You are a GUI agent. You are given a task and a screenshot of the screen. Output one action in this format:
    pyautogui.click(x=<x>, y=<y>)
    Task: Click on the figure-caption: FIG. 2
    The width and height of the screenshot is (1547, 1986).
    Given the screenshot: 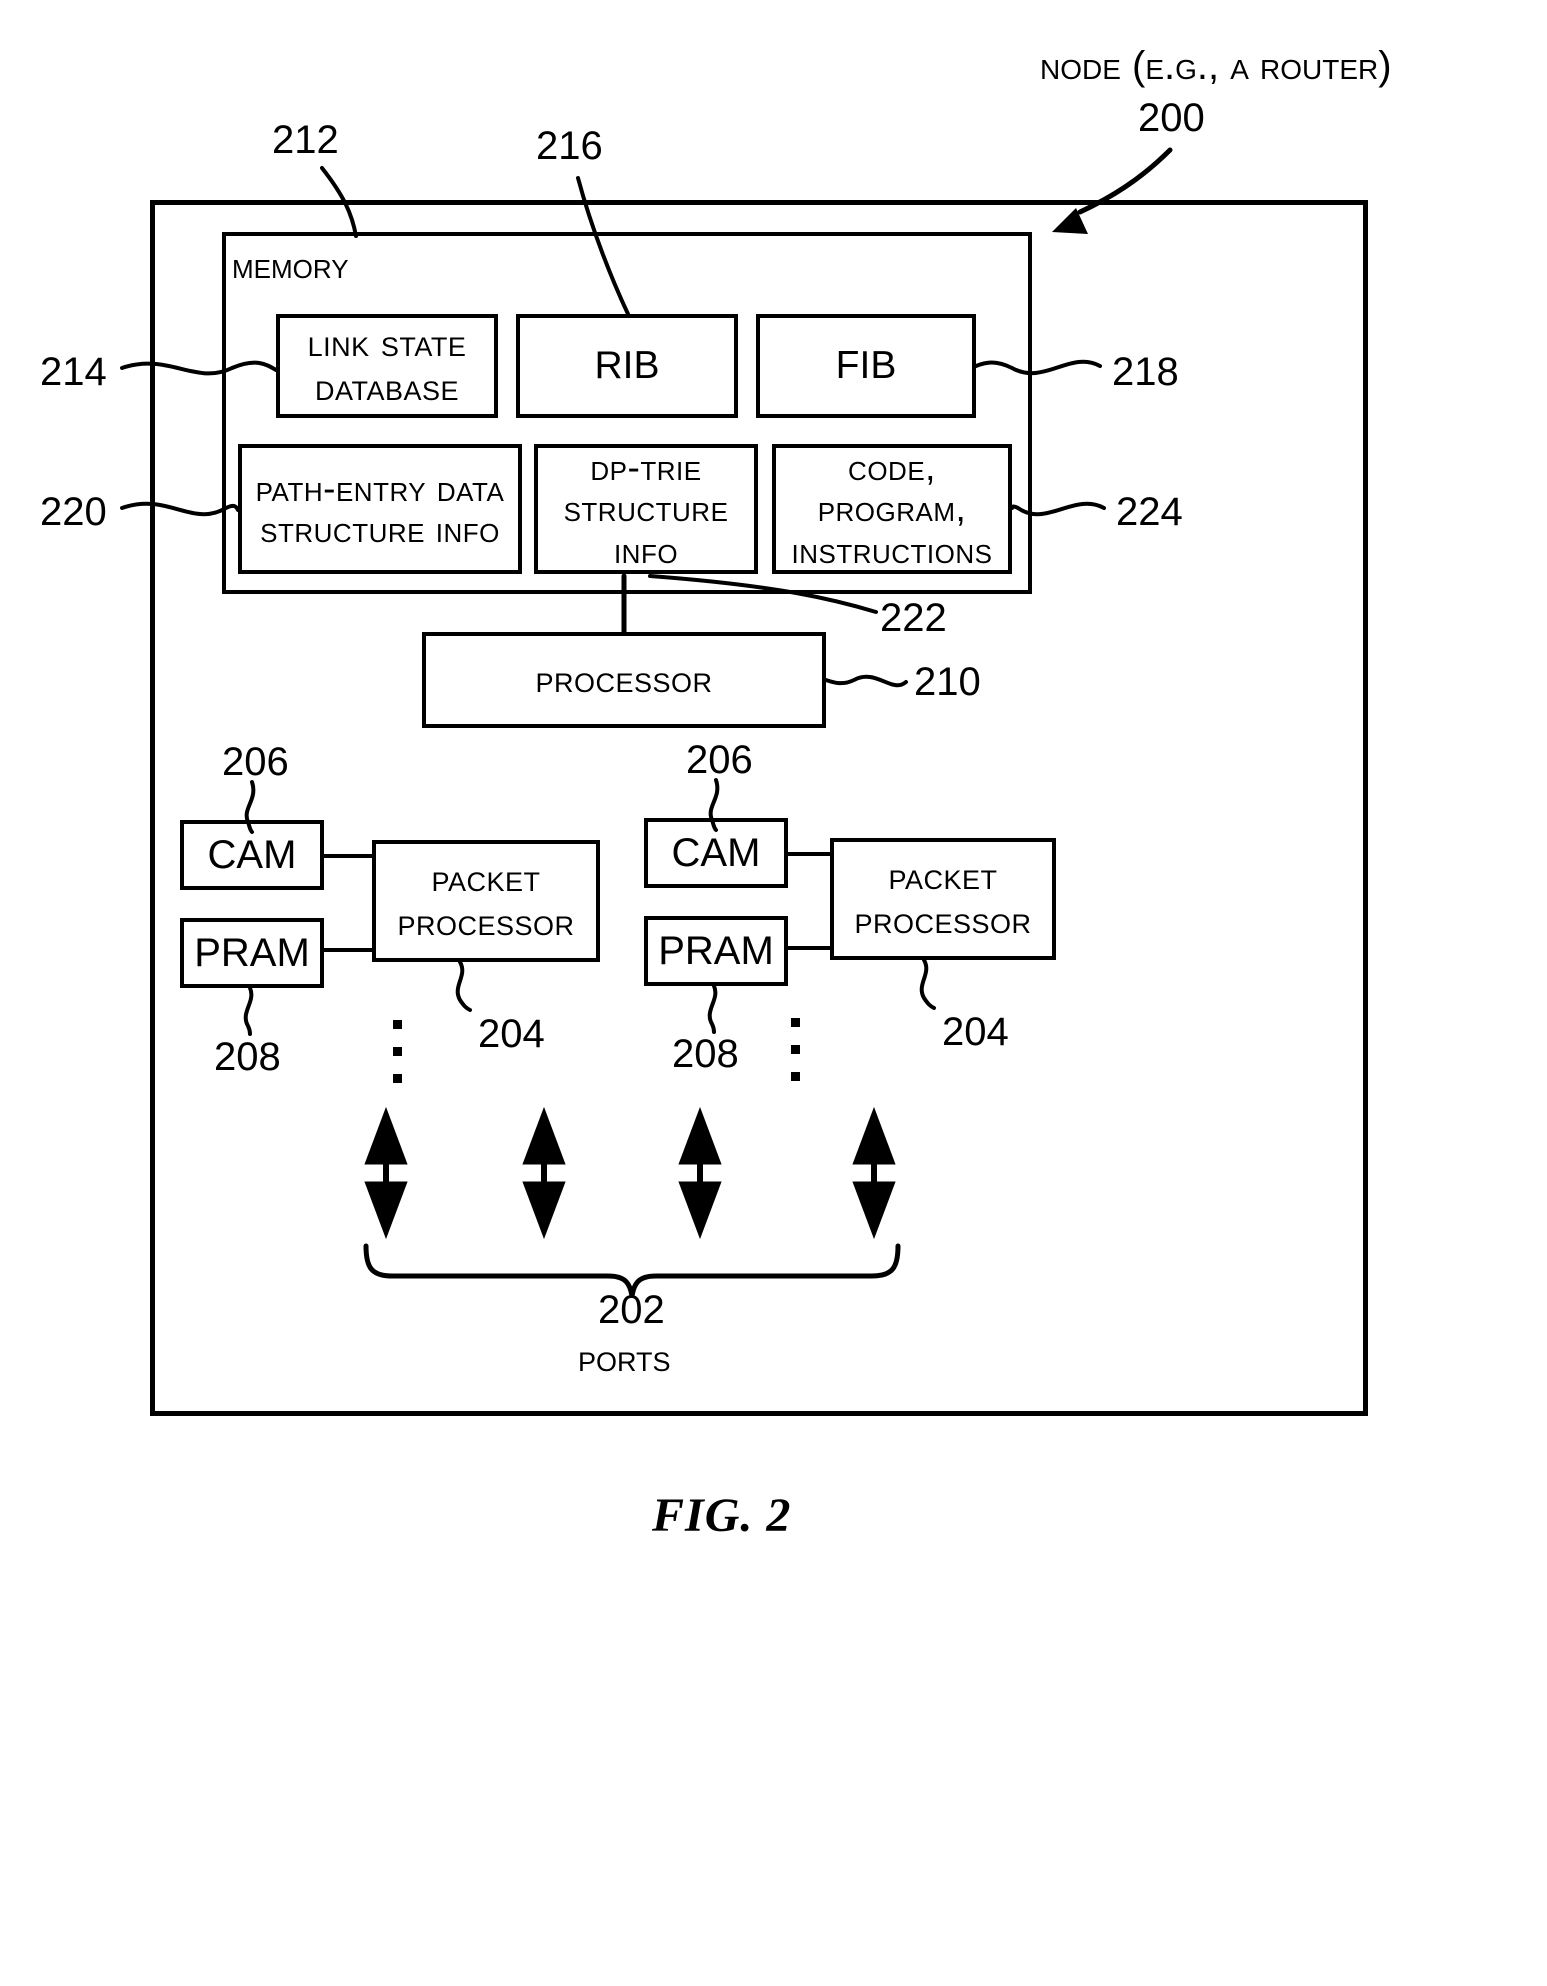 What is the action you would take?
    pyautogui.click(x=722, y=1515)
    